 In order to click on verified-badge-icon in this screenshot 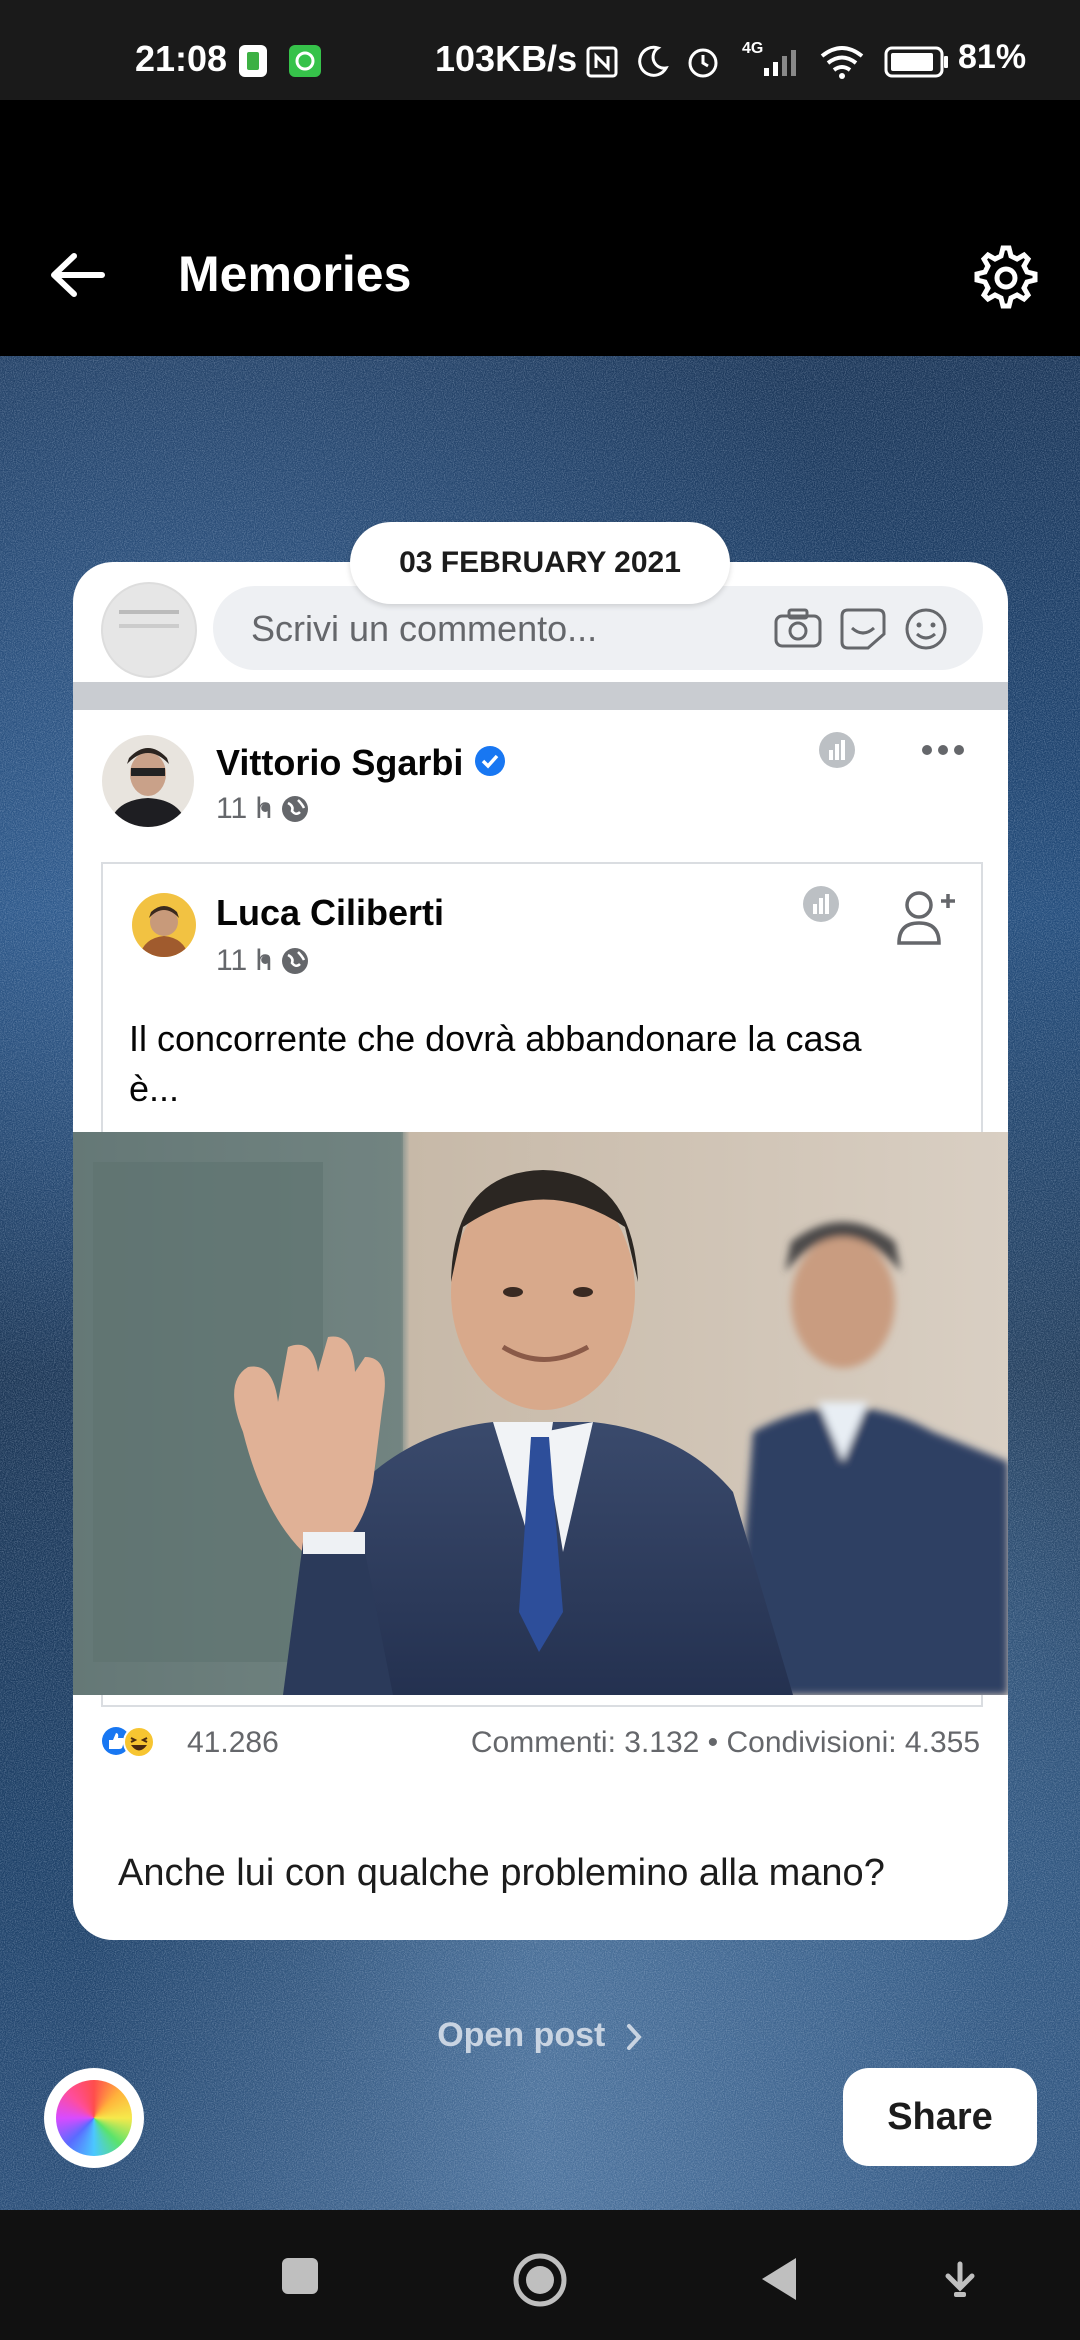, I will do `click(490, 761)`.